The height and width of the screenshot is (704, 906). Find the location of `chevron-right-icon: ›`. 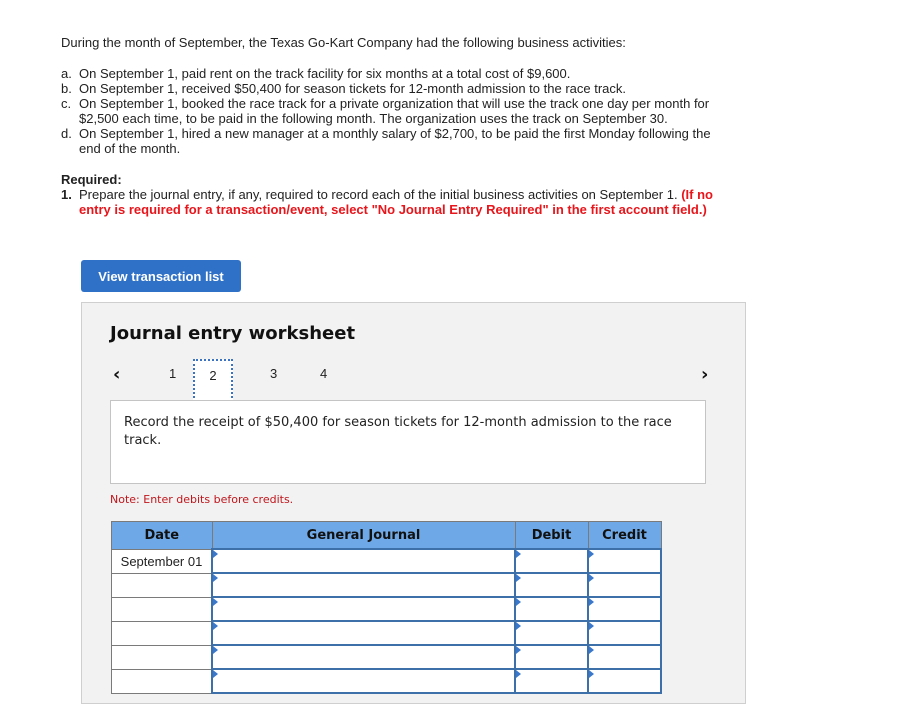

chevron-right-icon: › is located at coordinates (704, 374).